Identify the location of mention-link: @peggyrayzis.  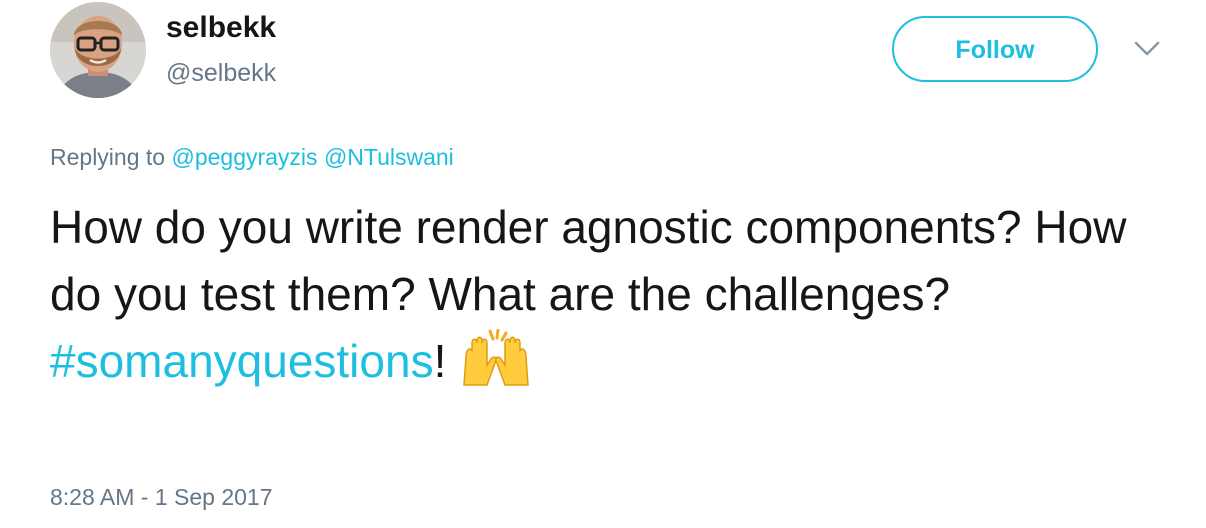
(244, 157).